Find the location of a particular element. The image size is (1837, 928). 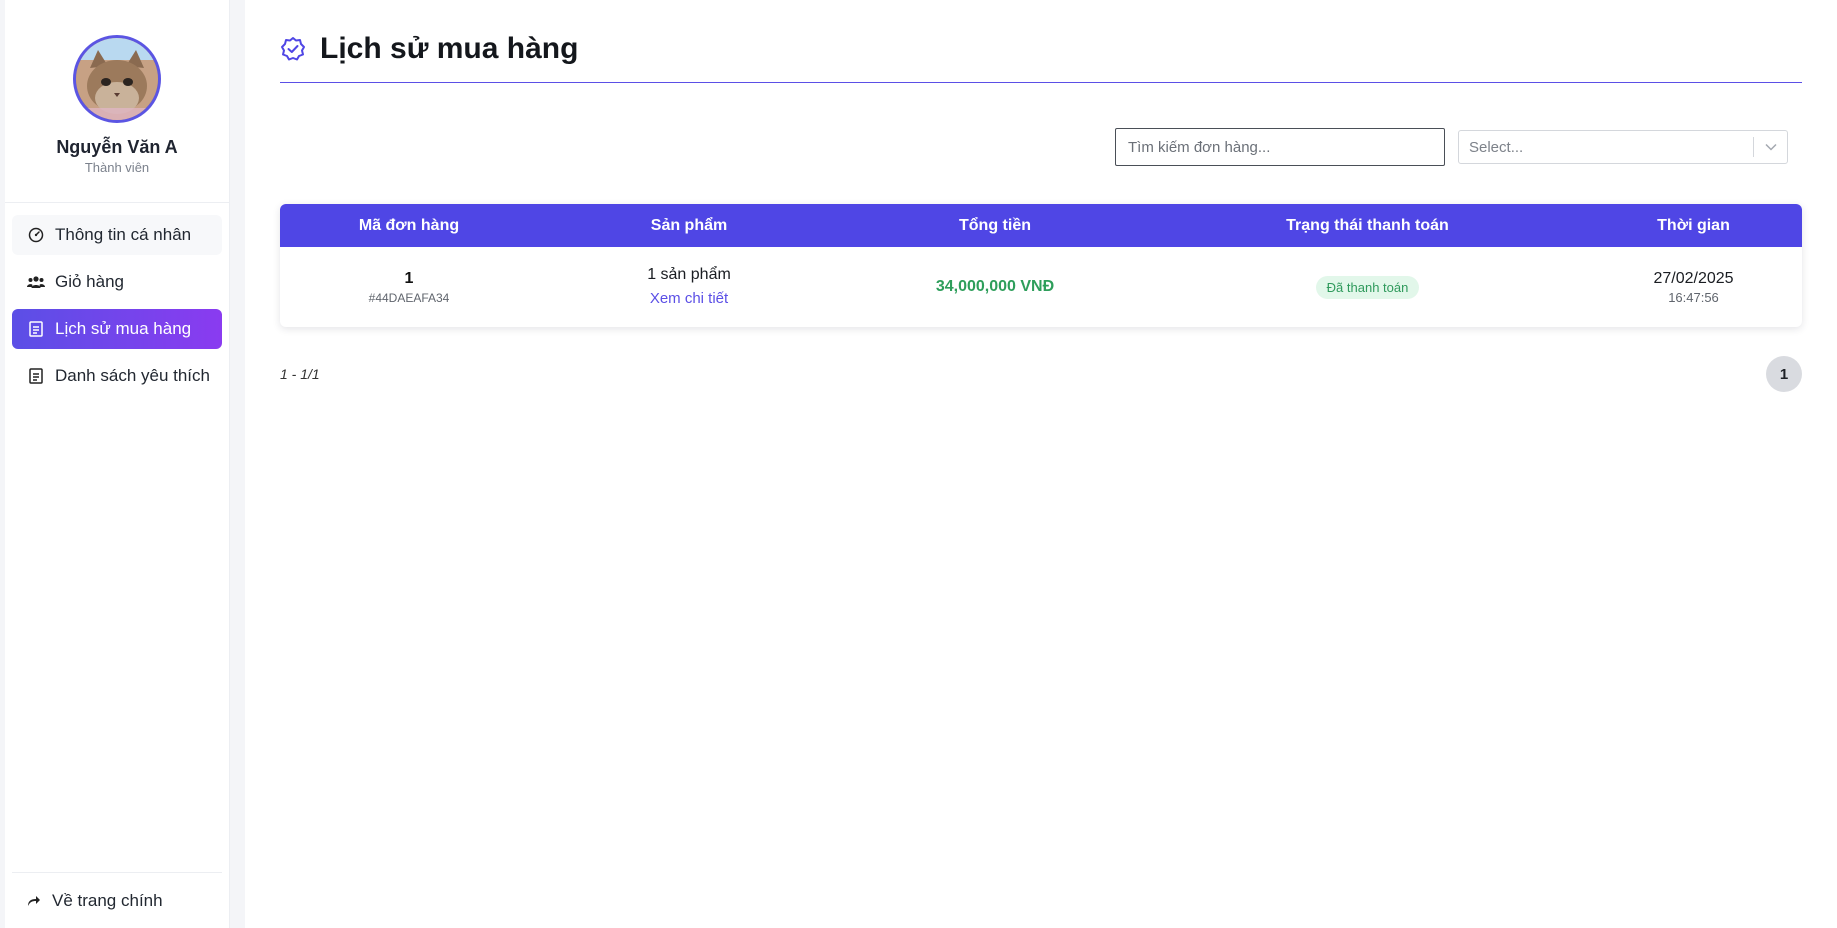

sidebar-item-profile: Thông tin cá nhân is located at coordinates (117, 235).